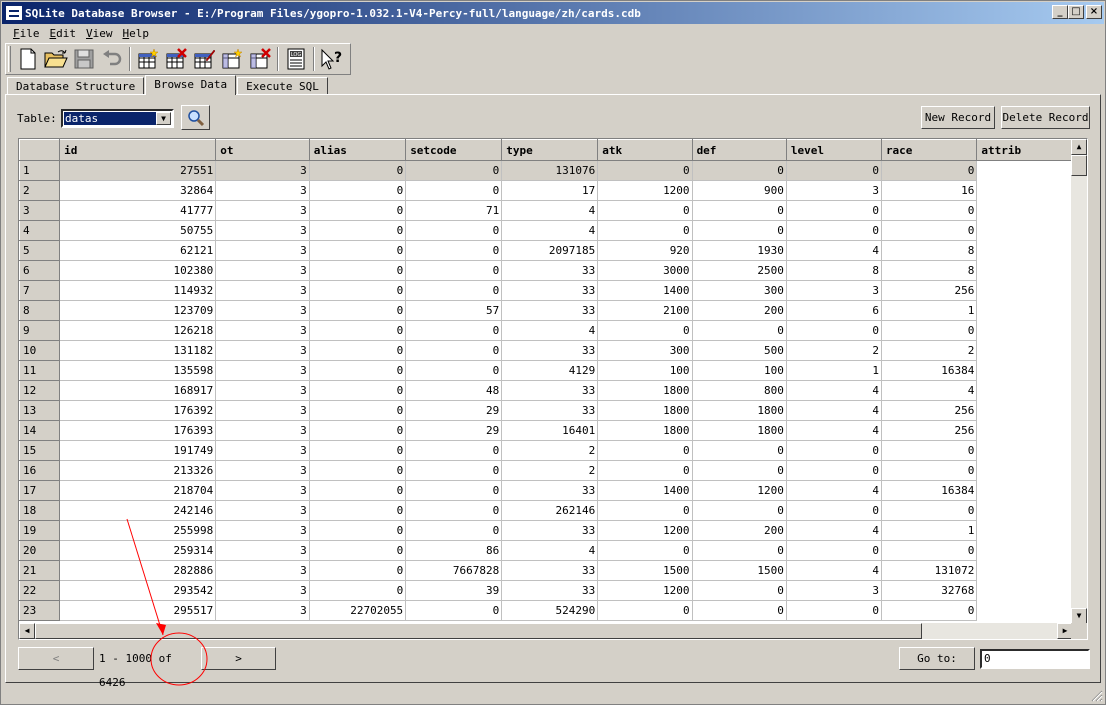 The height and width of the screenshot is (705, 1106). What do you see at coordinates (138, 330) in the screenshot?
I see `table-cell: 126218` at bounding box center [138, 330].